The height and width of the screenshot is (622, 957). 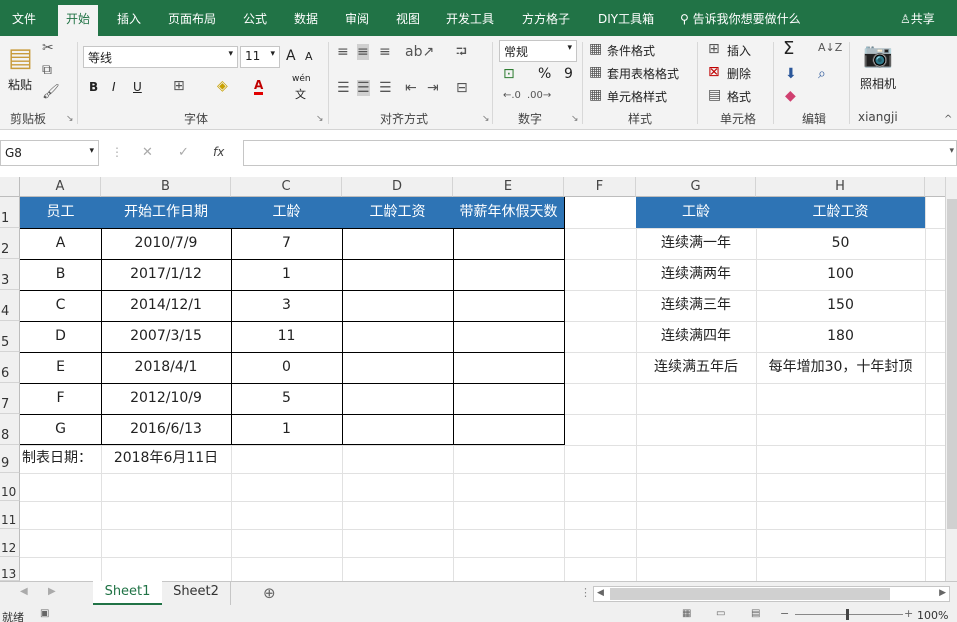 I want to click on row-header-11: 11, so click(x=10, y=515).